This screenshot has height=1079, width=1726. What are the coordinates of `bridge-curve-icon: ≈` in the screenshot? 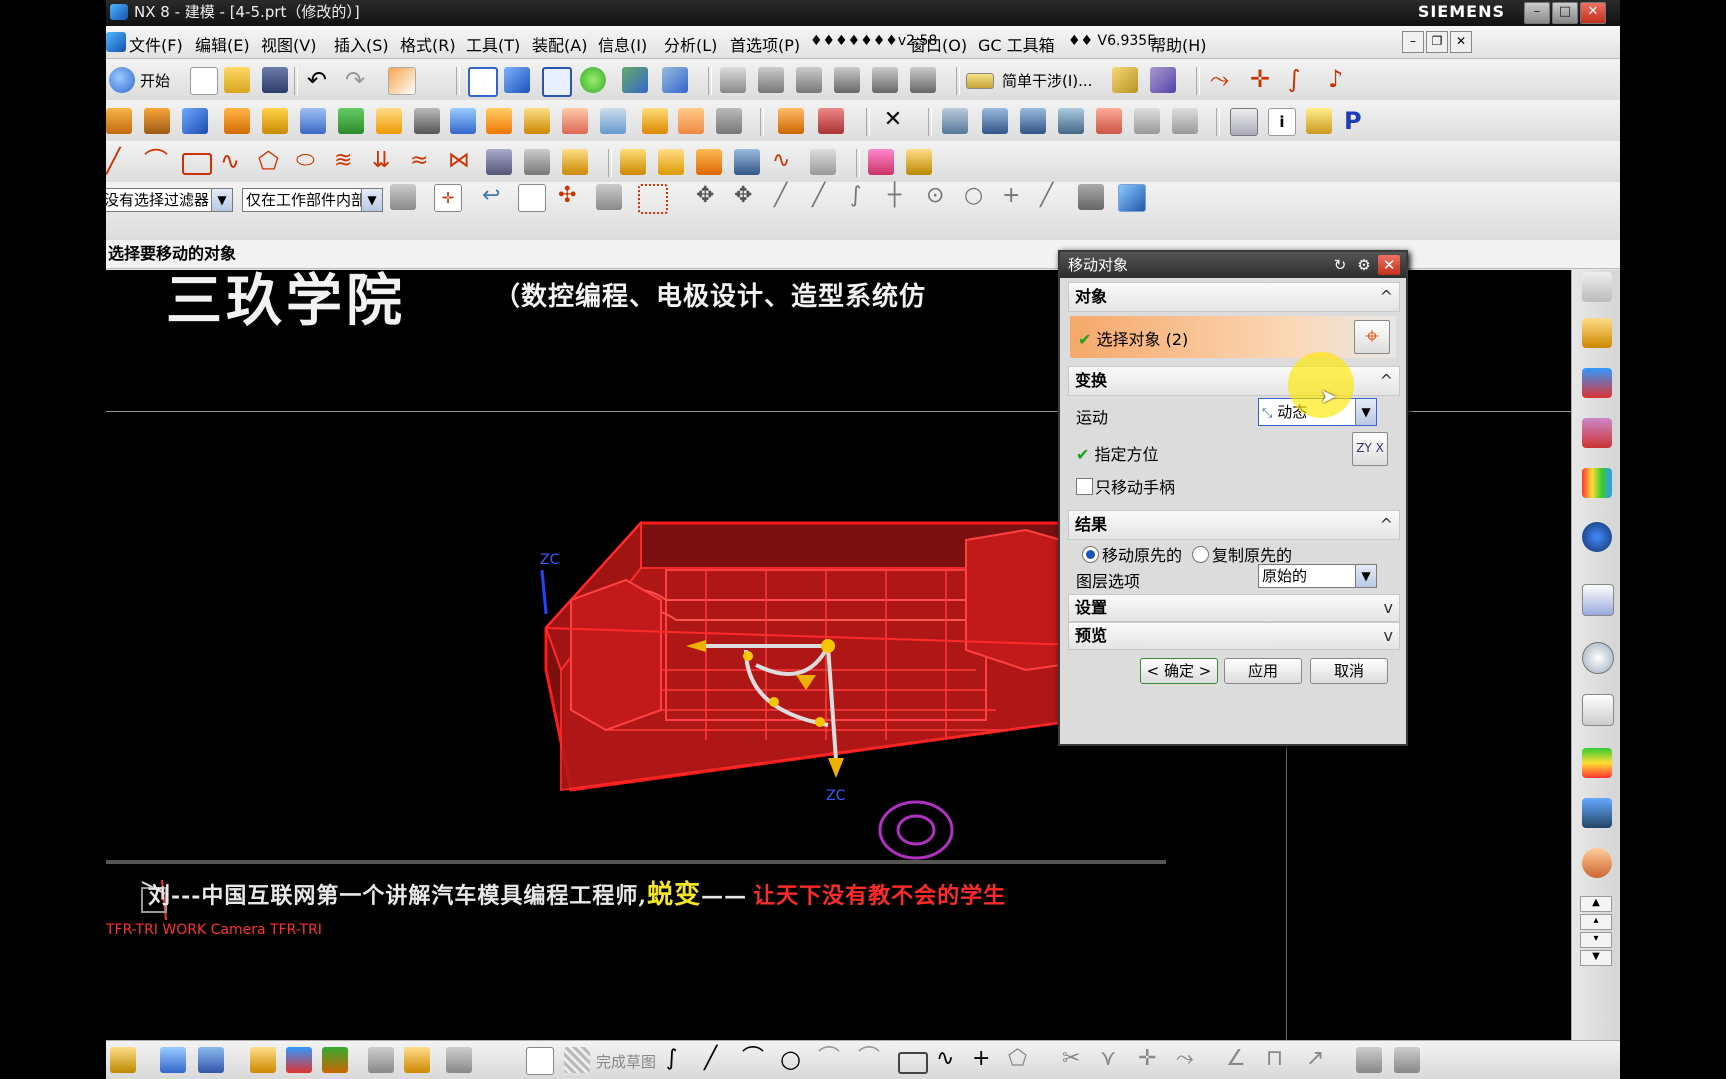 It's located at (423, 162).